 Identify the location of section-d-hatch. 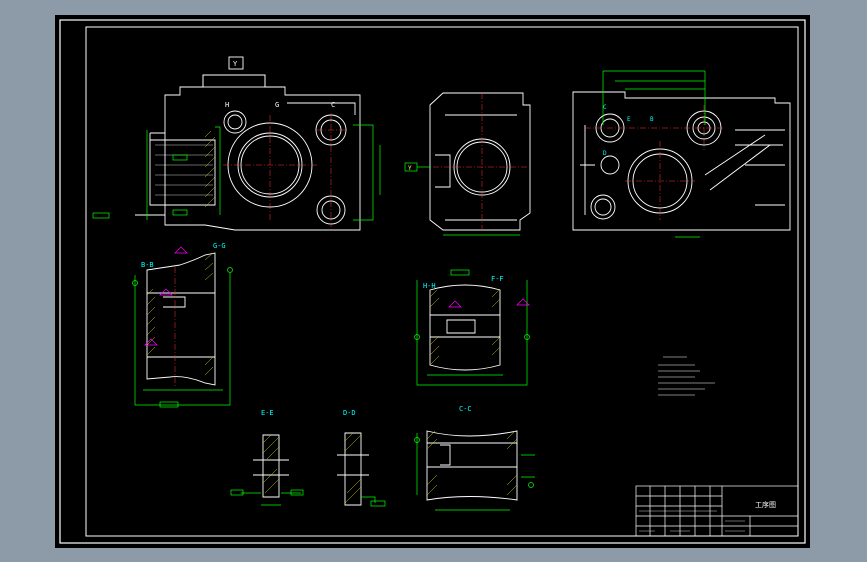
(353, 468).